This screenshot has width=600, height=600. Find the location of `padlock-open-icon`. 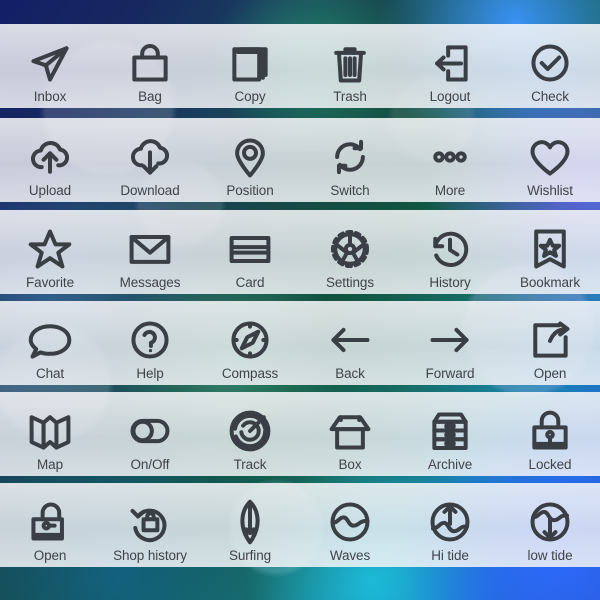

padlock-open-icon is located at coordinates (50, 522).